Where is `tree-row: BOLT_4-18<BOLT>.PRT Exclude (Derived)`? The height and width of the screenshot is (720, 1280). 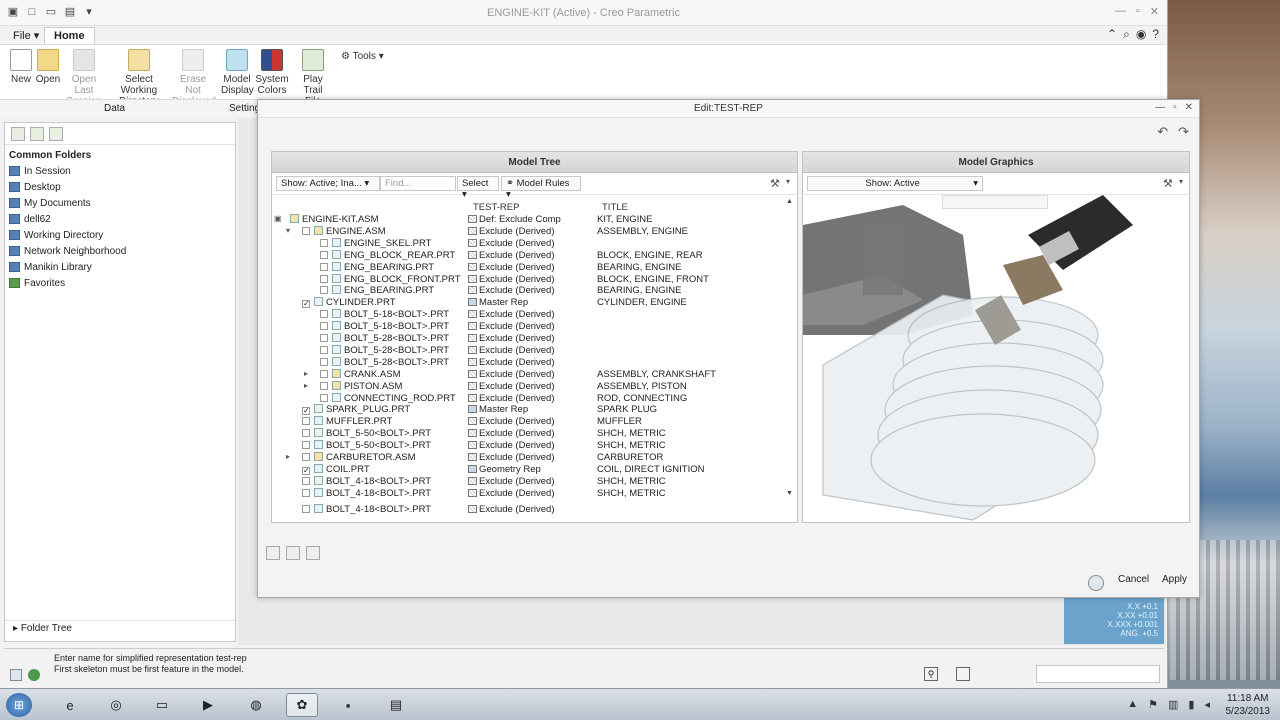
tree-row: BOLT_4-18<BOLT>.PRT Exclude (Derived) is located at coordinates (527, 509).